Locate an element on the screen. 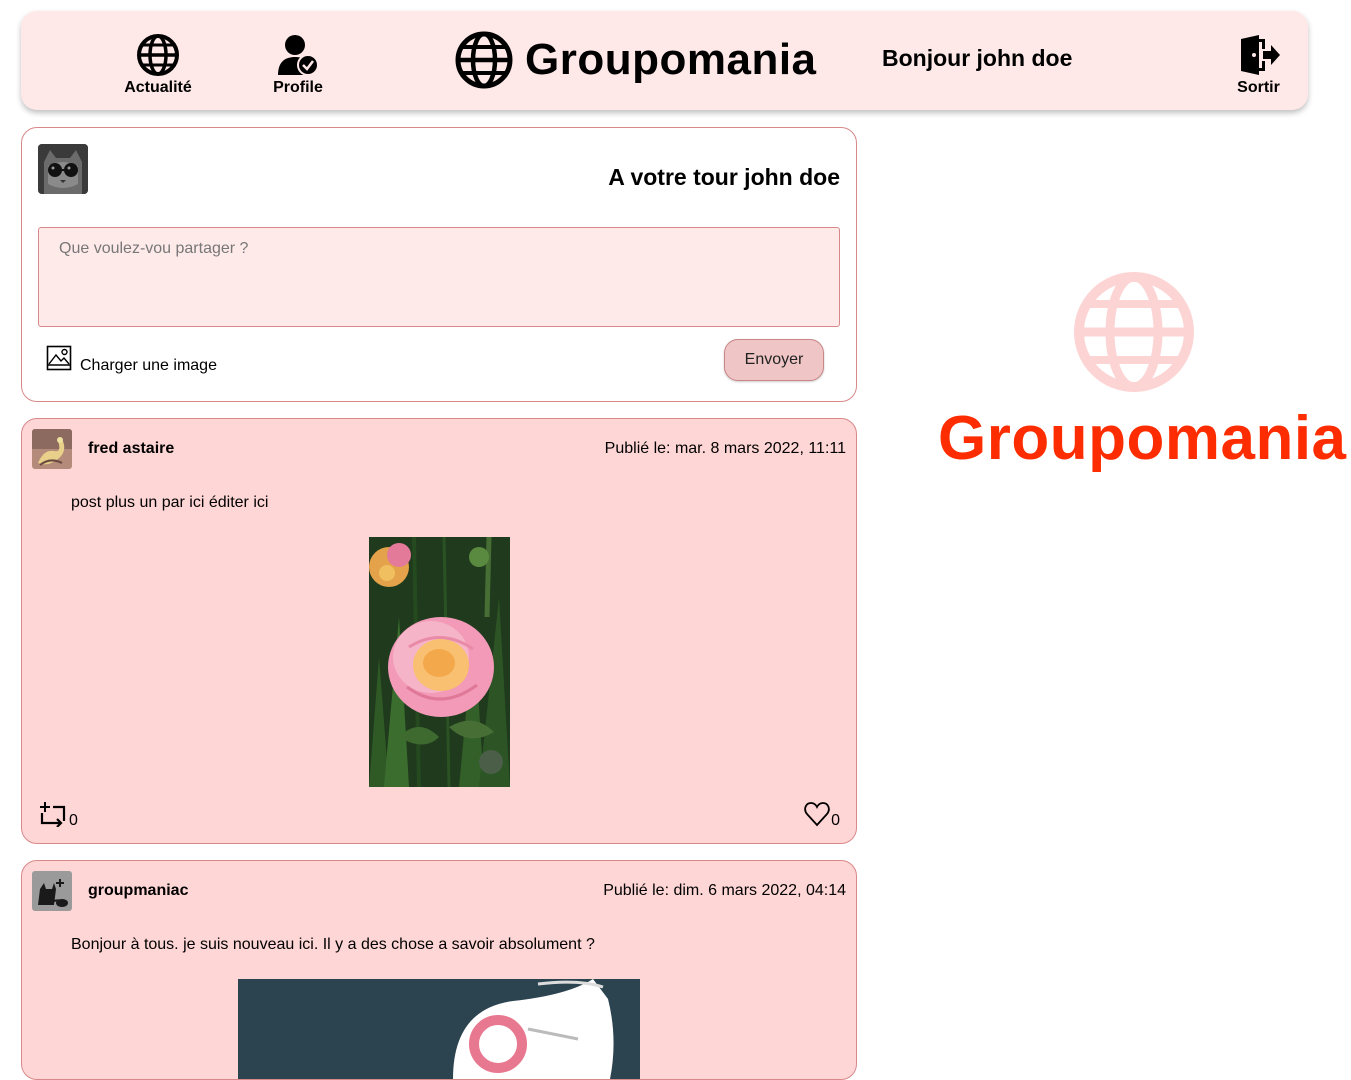 The image size is (1351, 1080). post-date: Publié le: mar. 8 mars 2022, 11:11 is located at coordinates (725, 448).